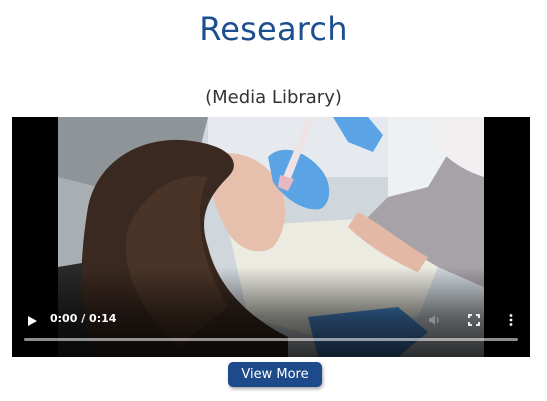  What do you see at coordinates (434, 319) in the screenshot?
I see `volume-icon` at bounding box center [434, 319].